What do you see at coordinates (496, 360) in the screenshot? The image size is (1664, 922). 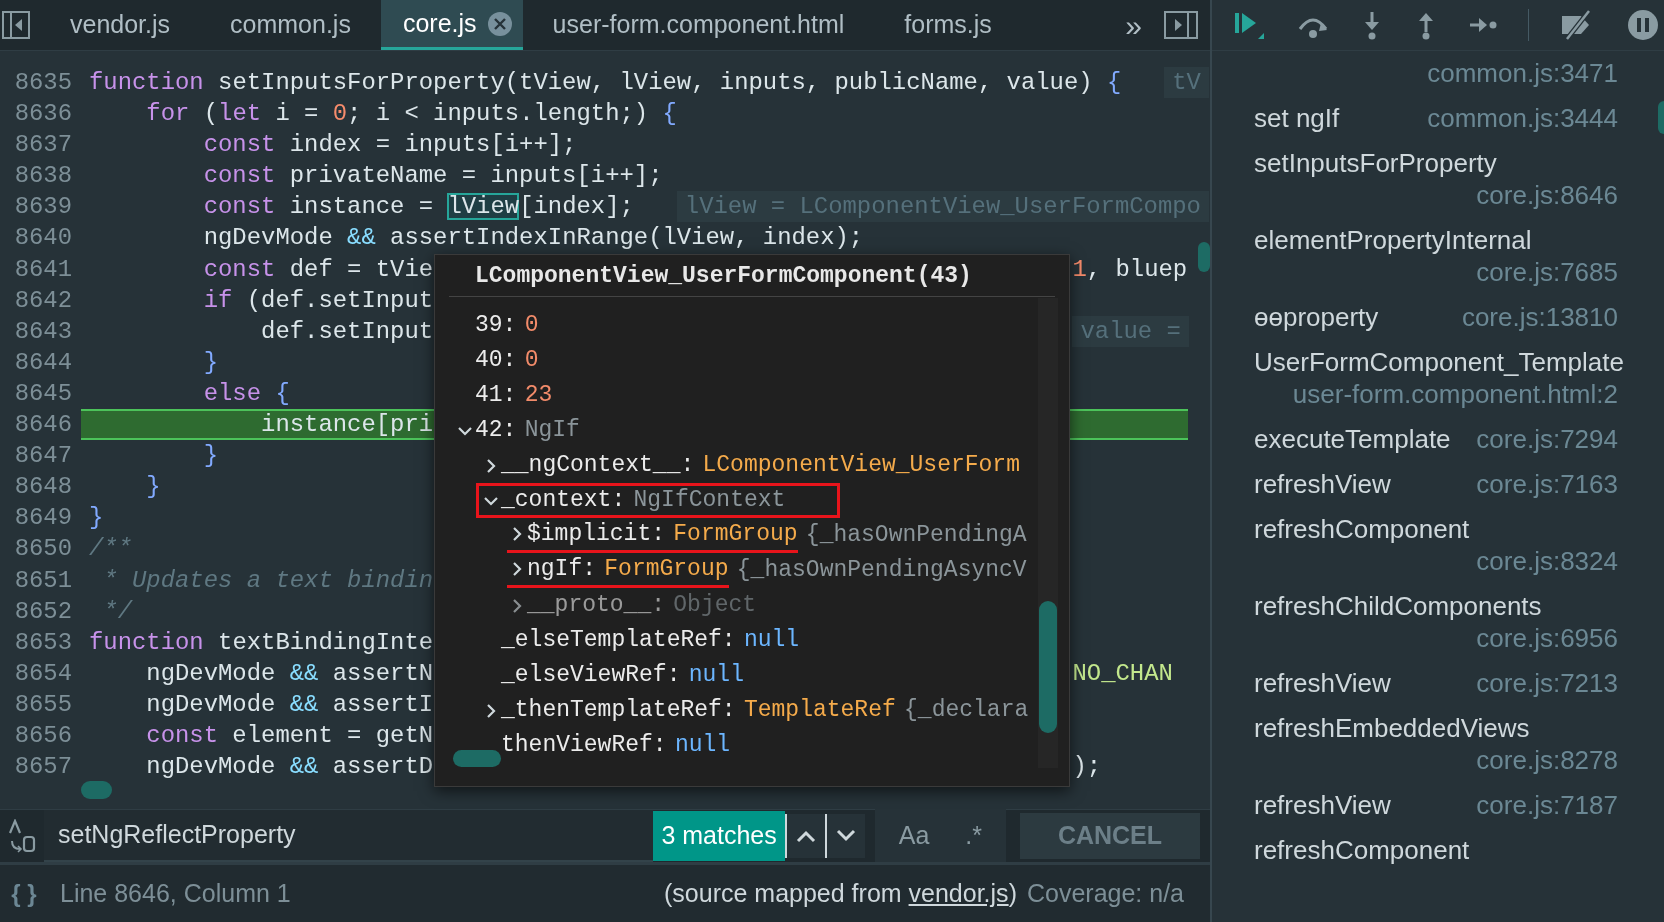 I see `property-name: 40:` at bounding box center [496, 360].